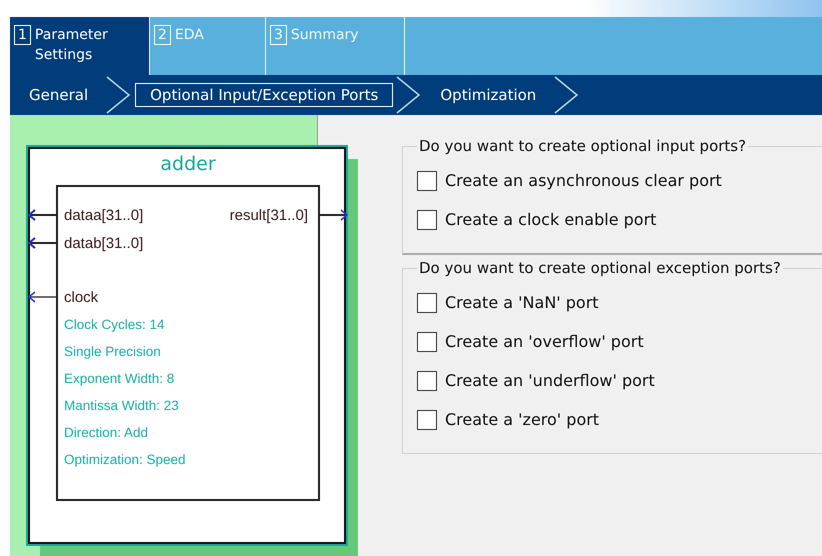 The image size is (822, 556). What do you see at coordinates (600, 268) in the screenshot?
I see `group-title: Do you want to create optional exception ports?` at bounding box center [600, 268].